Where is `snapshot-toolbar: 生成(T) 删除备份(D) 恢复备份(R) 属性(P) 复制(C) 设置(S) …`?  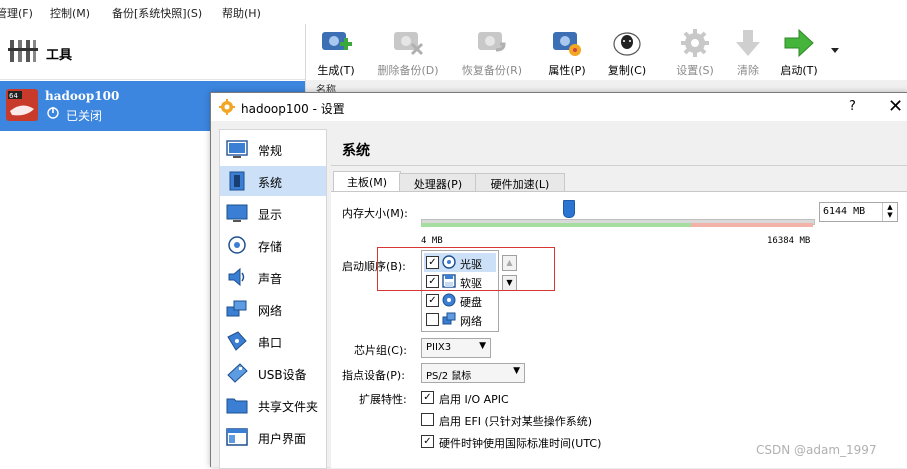
snapshot-toolbar: 生成(T) 删除备份(D) 恢复备份(R) 属性(P) 复制(C) 设置(S) … is located at coordinates (606, 52).